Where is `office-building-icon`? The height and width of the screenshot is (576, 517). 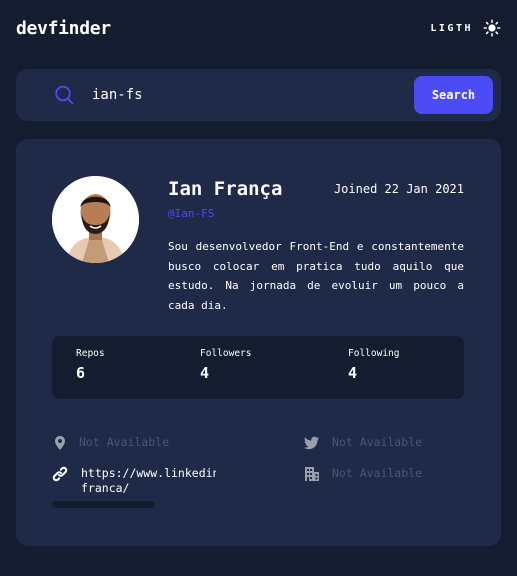
office-building-icon is located at coordinates (312, 474).